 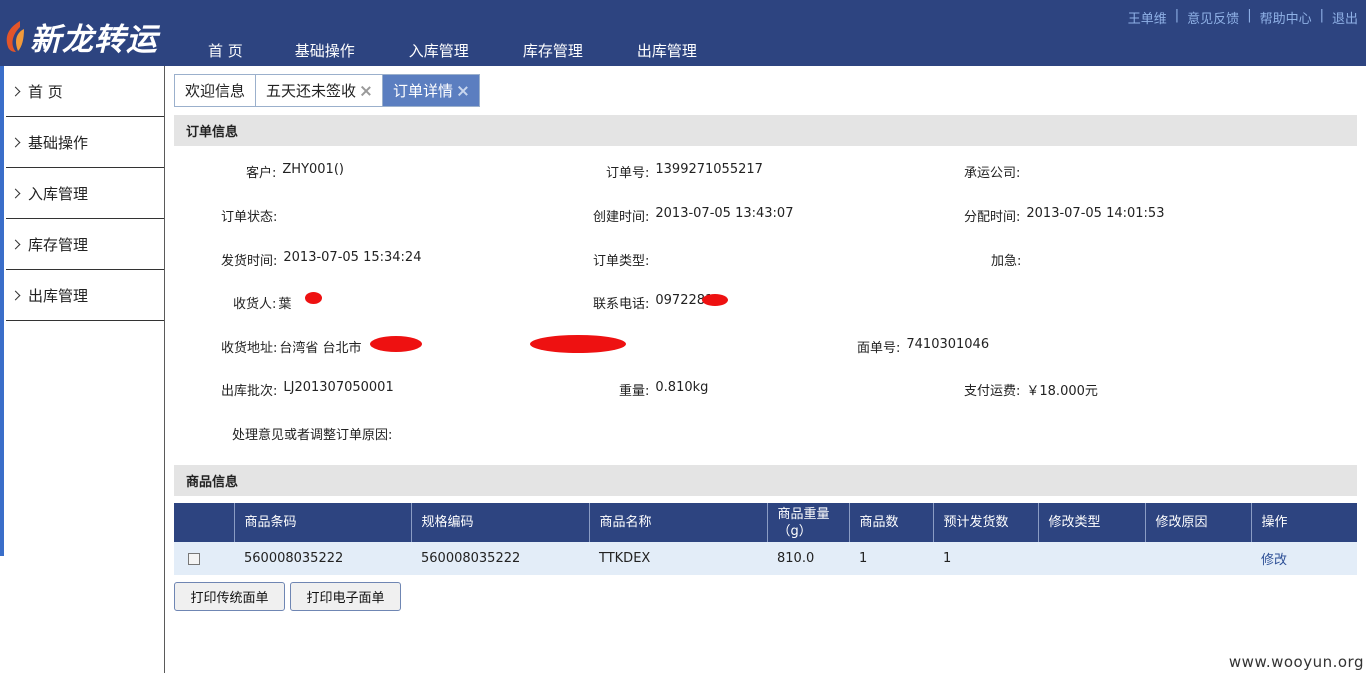 I want to click on carrier-label: 承运公司:, so click(x=992, y=173).